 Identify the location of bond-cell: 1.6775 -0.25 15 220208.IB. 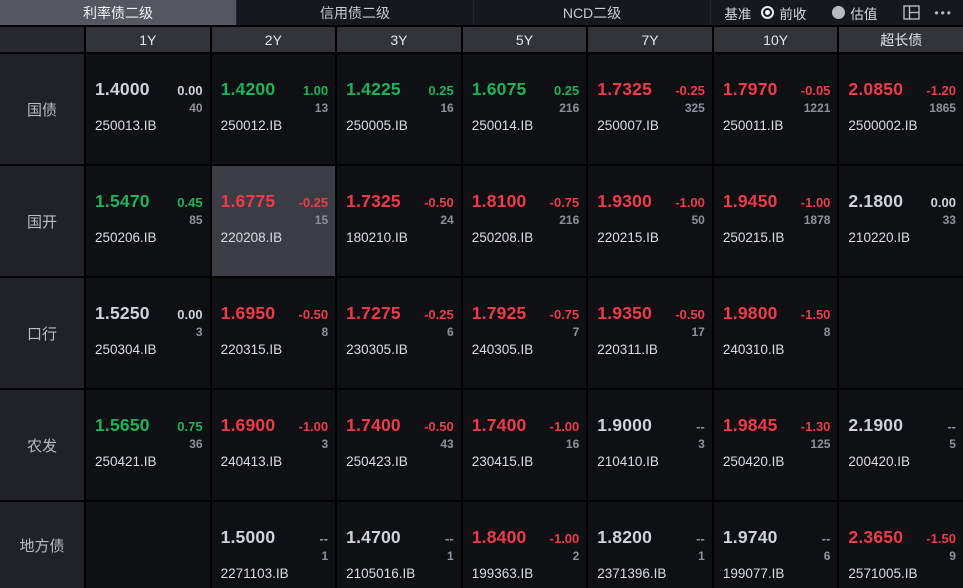
(273, 221).